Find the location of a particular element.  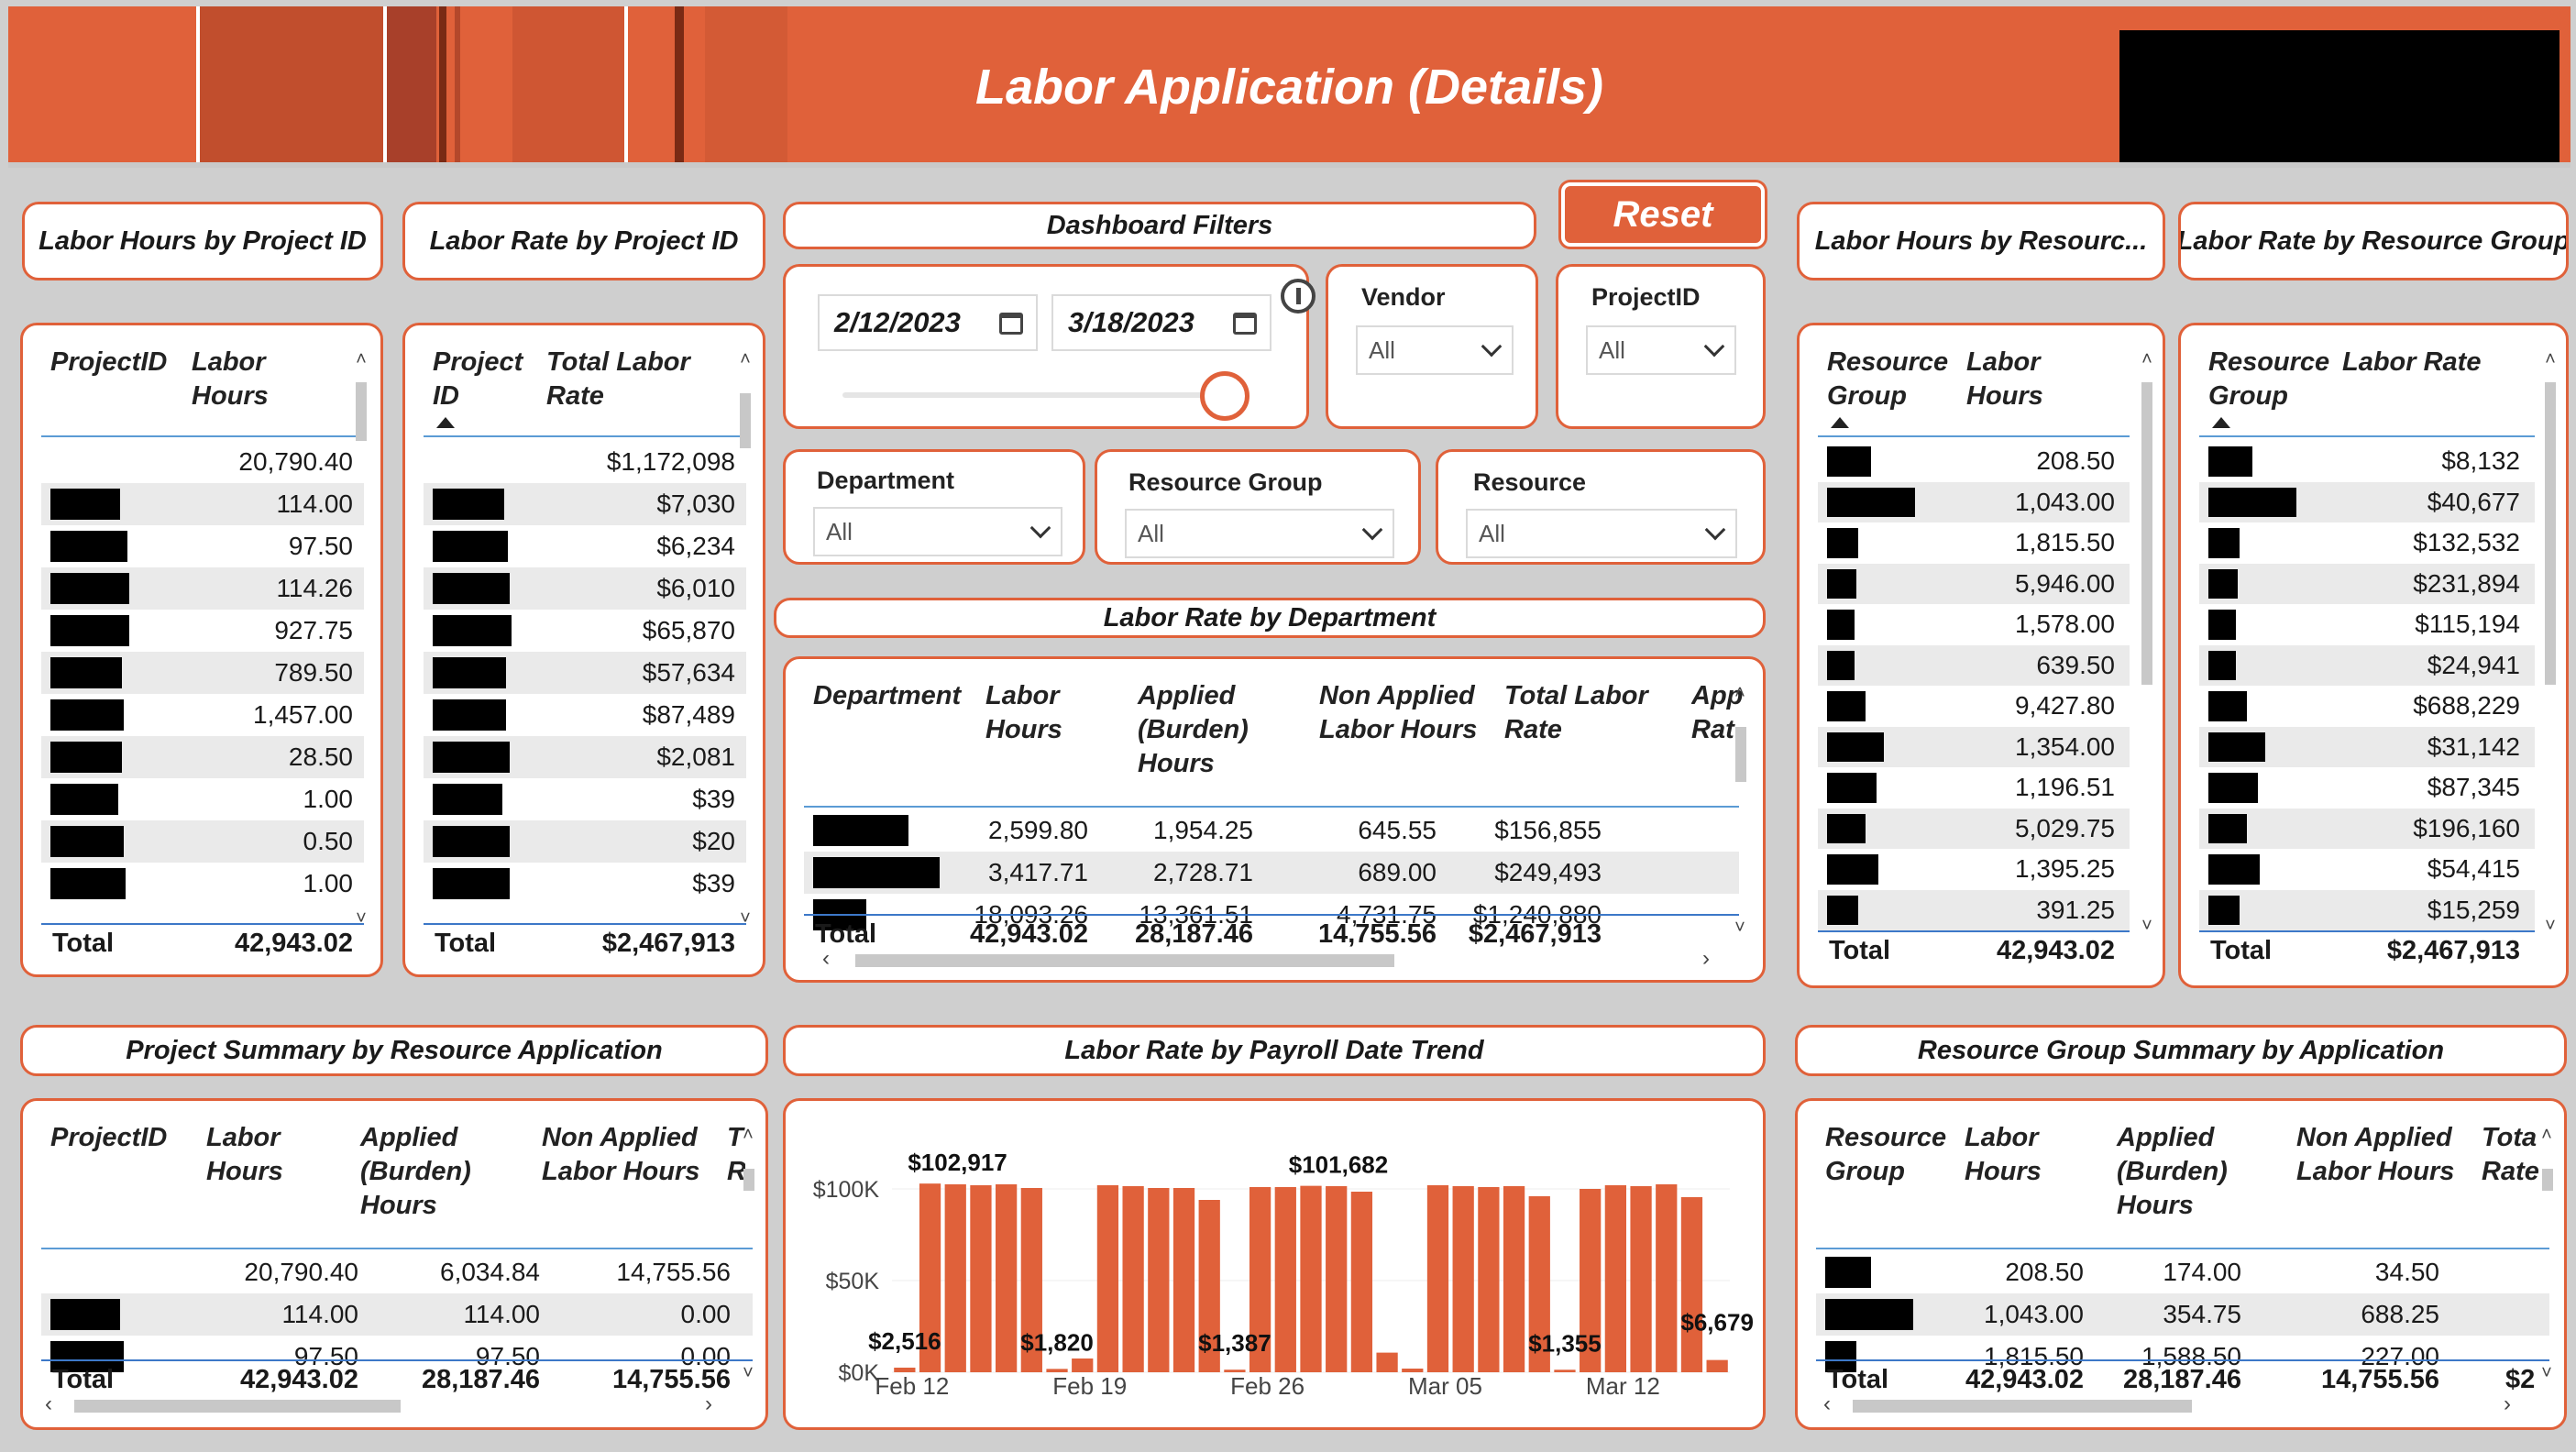

table-row: 5,946.00 is located at coordinates (1974, 583).